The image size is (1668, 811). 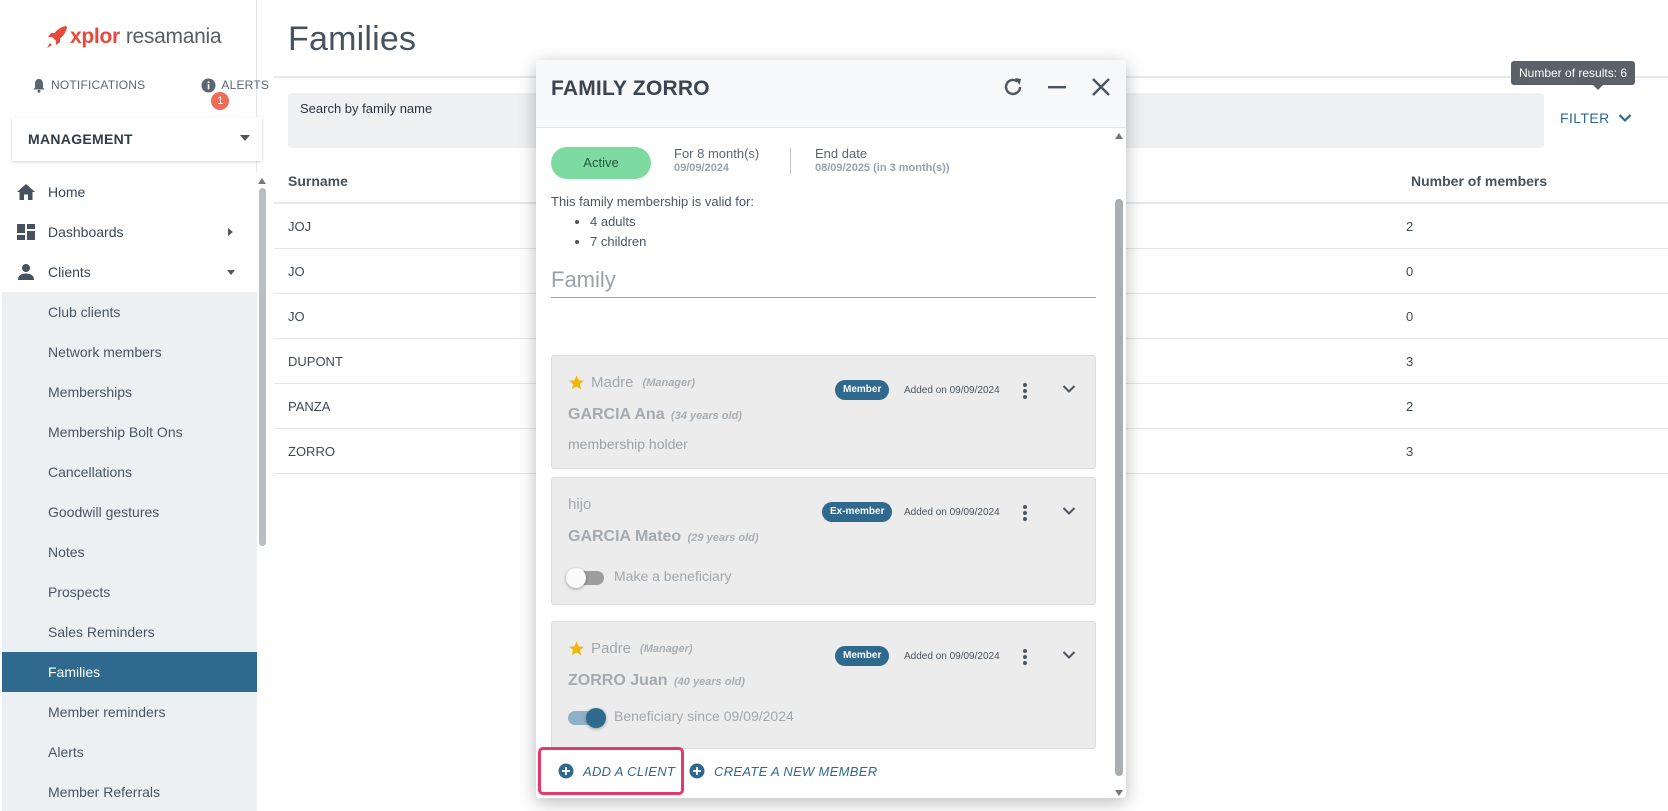 I want to click on nav-subitem-goodwill-gestures: Goodwill gestures, so click(x=129, y=512).